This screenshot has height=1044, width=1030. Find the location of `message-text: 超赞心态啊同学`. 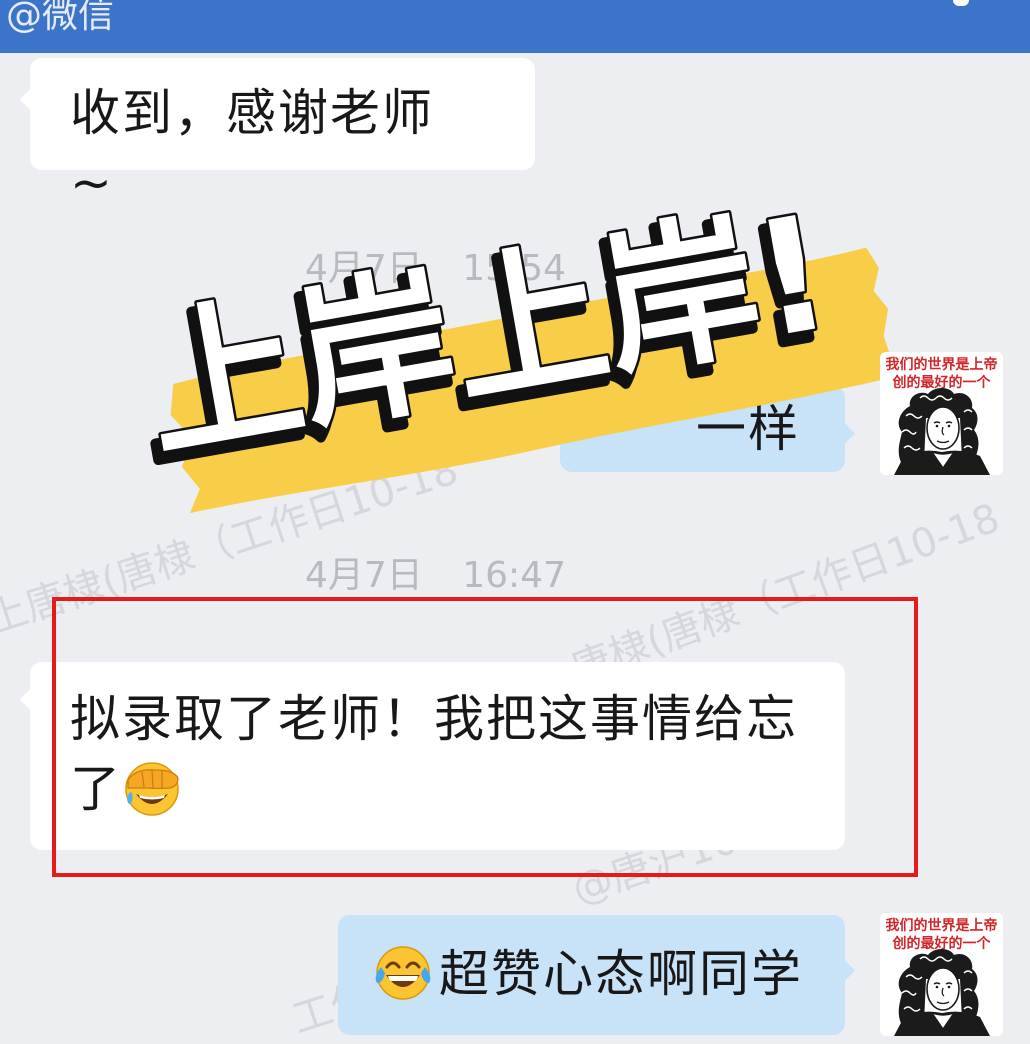

message-text: 超赞心态啊同学 is located at coordinates (621, 974).